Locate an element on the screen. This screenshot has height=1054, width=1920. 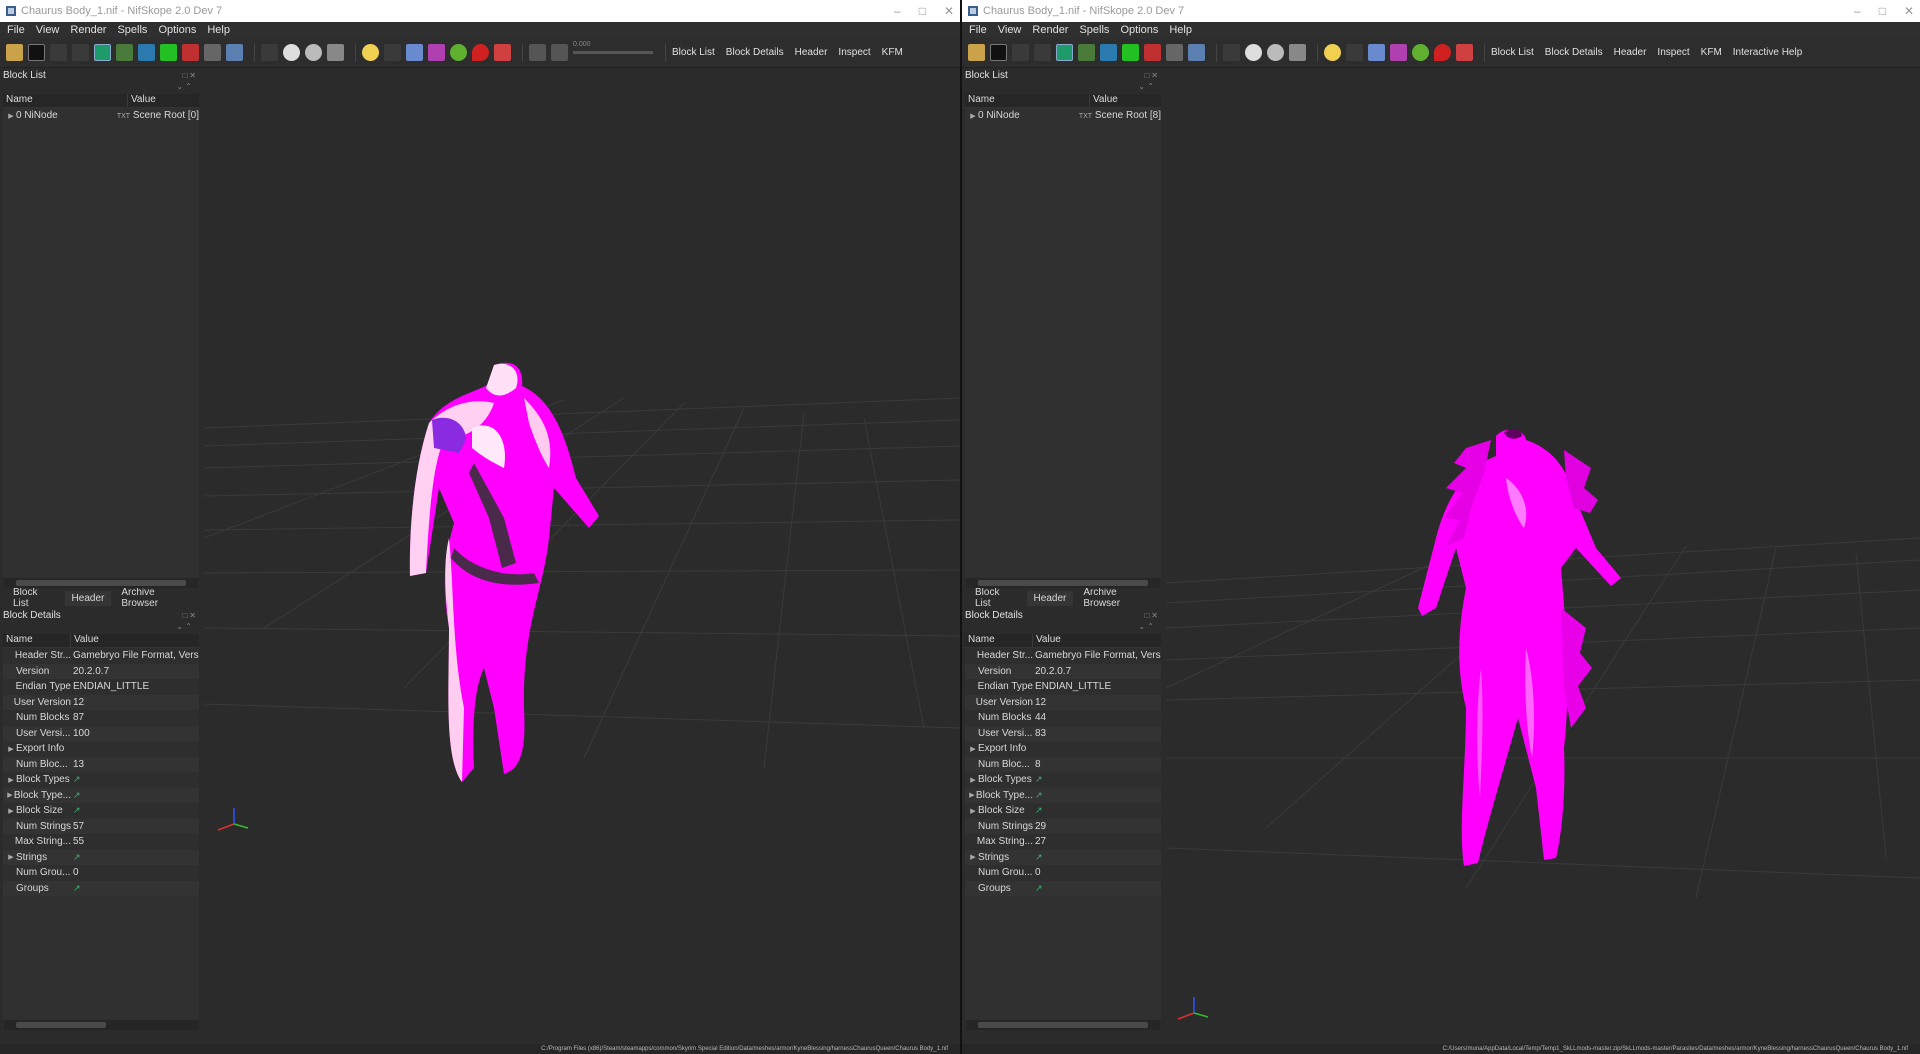
detail-row: Num Grou... 0 is located at coordinates (101, 873).